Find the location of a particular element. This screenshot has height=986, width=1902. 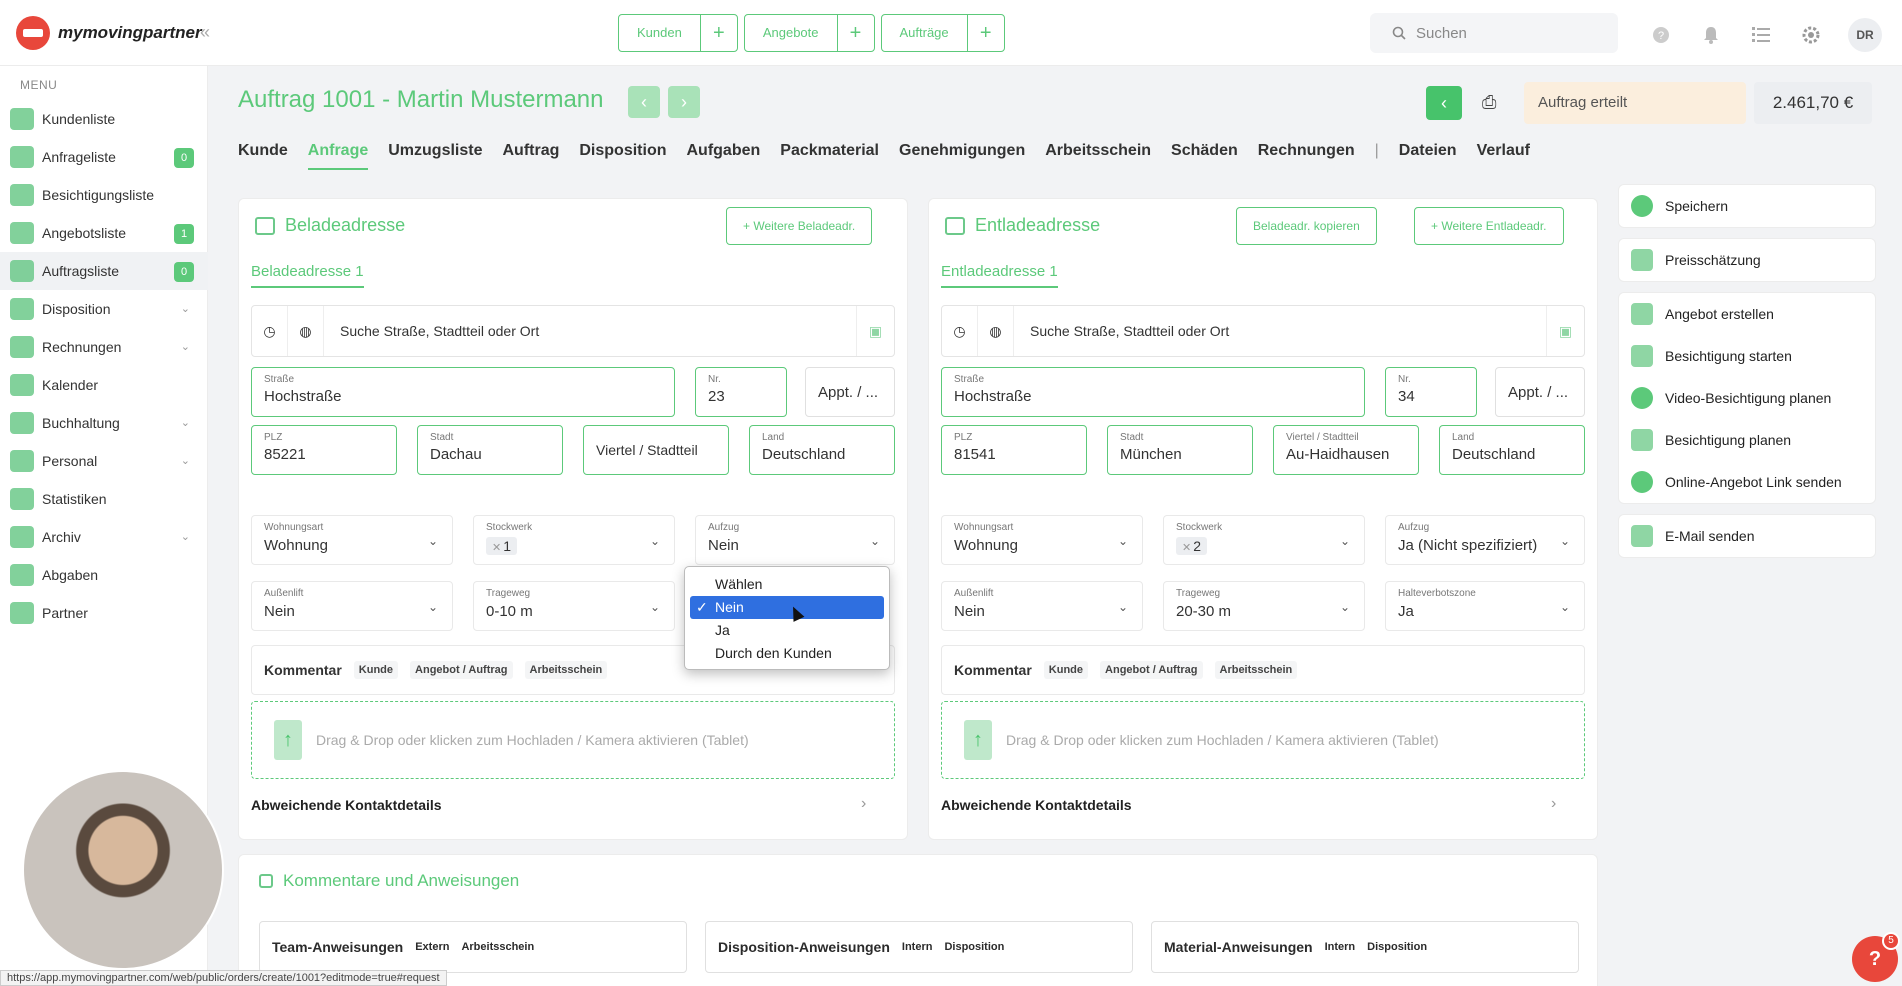

district-field: Viertel / Stadtteil Au-Haidhausen is located at coordinates (1346, 450).